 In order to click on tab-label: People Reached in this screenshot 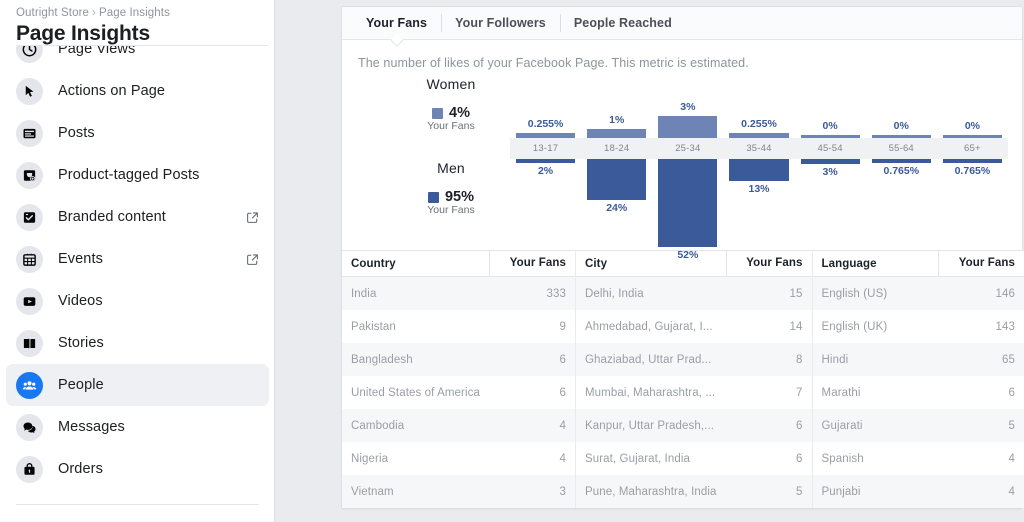, I will do `click(622, 23)`.